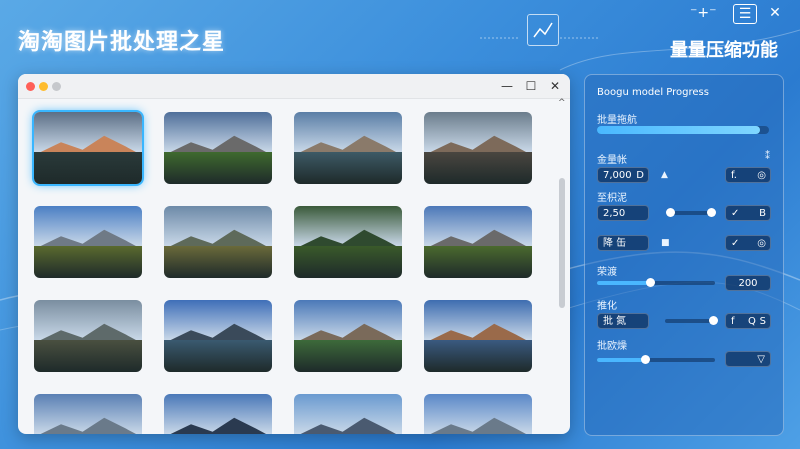 The width and height of the screenshot is (800, 449). What do you see at coordinates (748, 359) in the screenshot?
I see `end-dropdown: ▽` at bounding box center [748, 359].